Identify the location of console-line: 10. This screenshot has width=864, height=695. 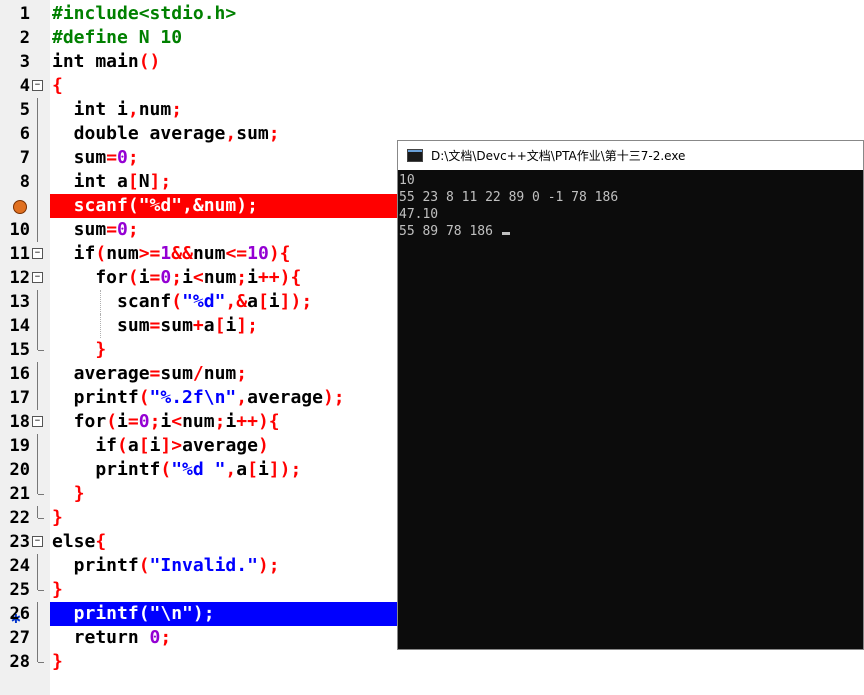
(407, 180).